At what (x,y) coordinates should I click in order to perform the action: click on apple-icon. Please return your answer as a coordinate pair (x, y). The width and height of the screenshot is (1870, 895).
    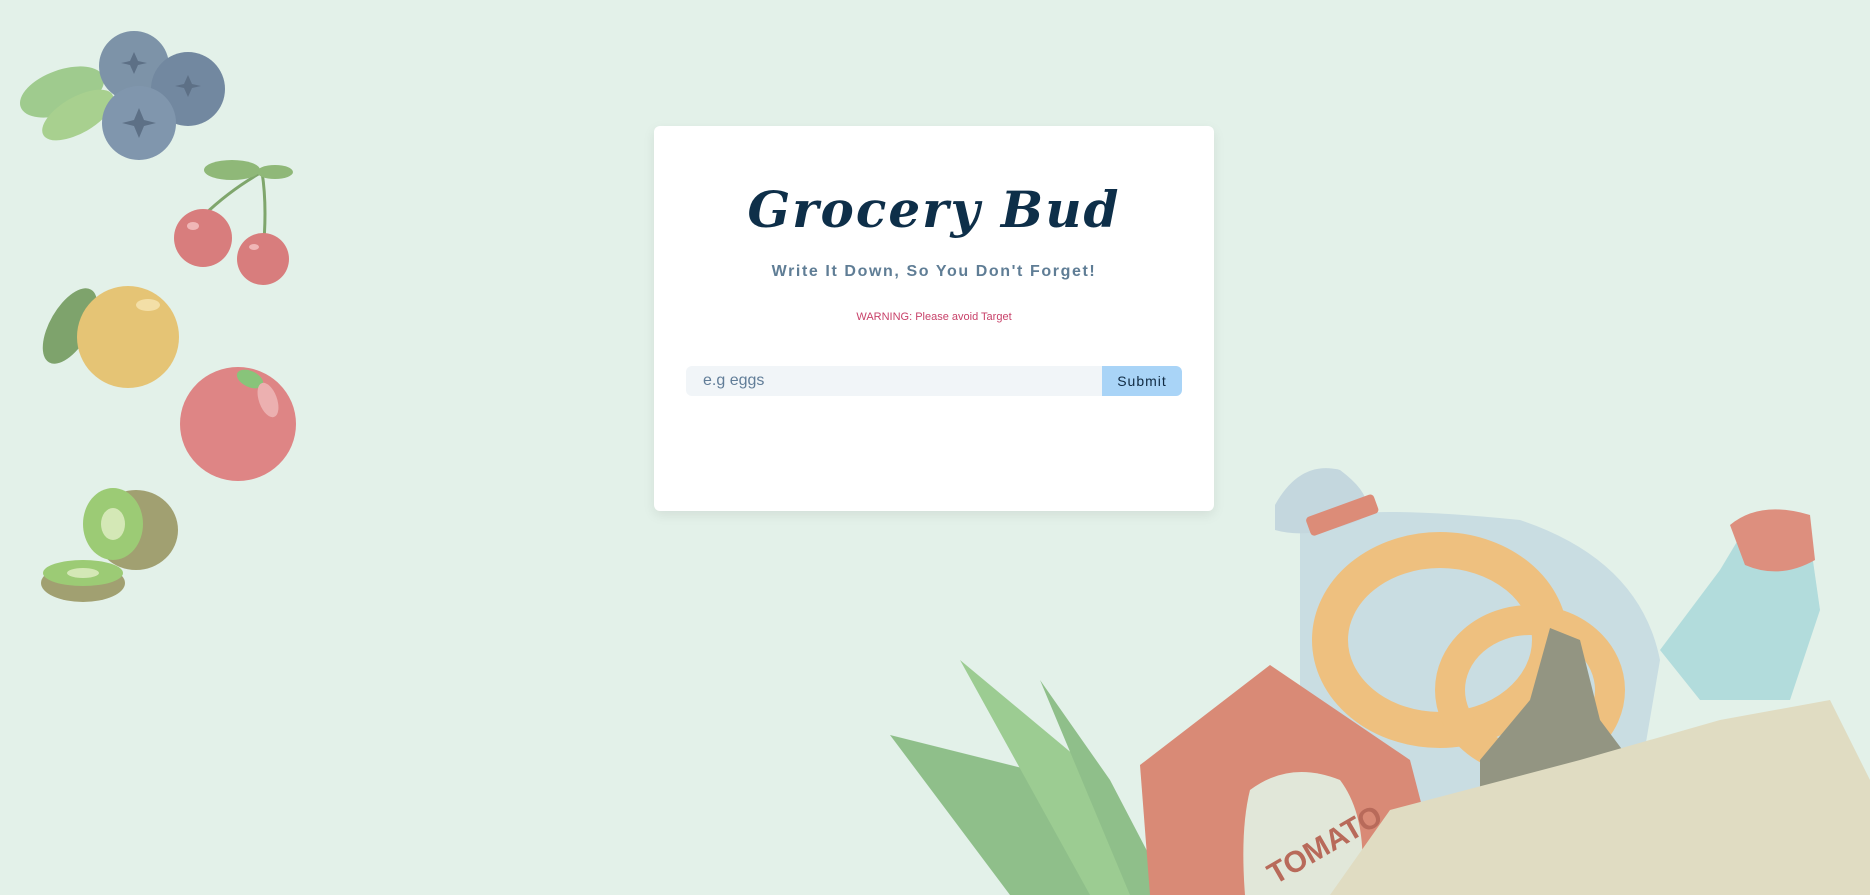
    Looking at the image, I should click on (238, 424).